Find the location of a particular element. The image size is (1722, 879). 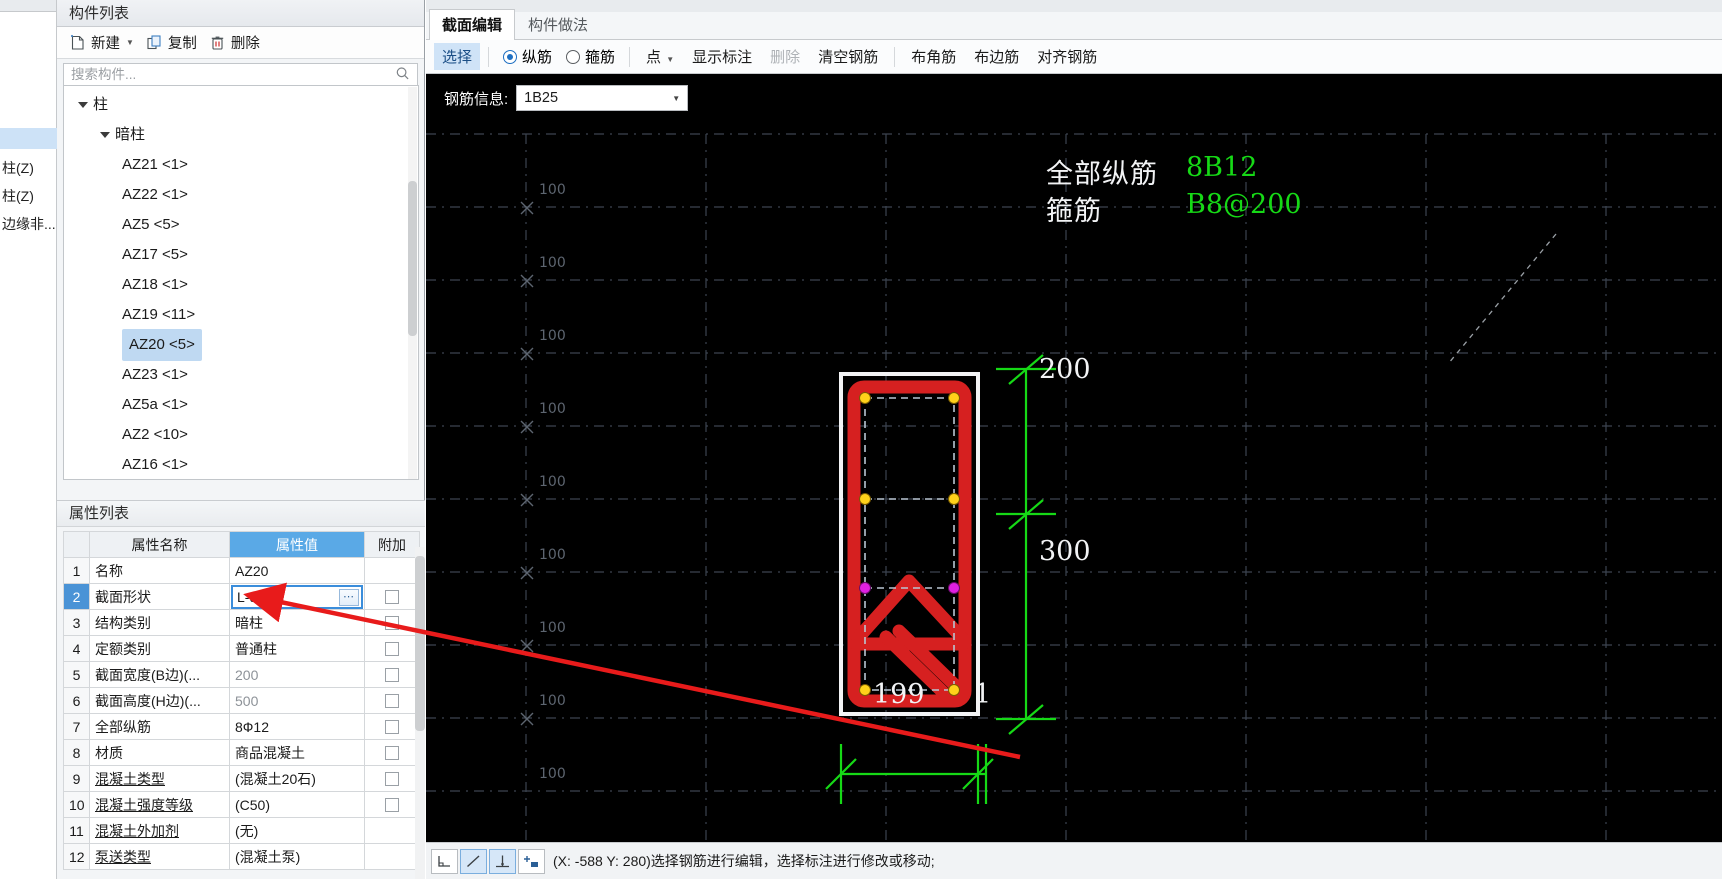

property-row: 7 全部纵筋 8Ф12 is located at coordinates (241, 726).